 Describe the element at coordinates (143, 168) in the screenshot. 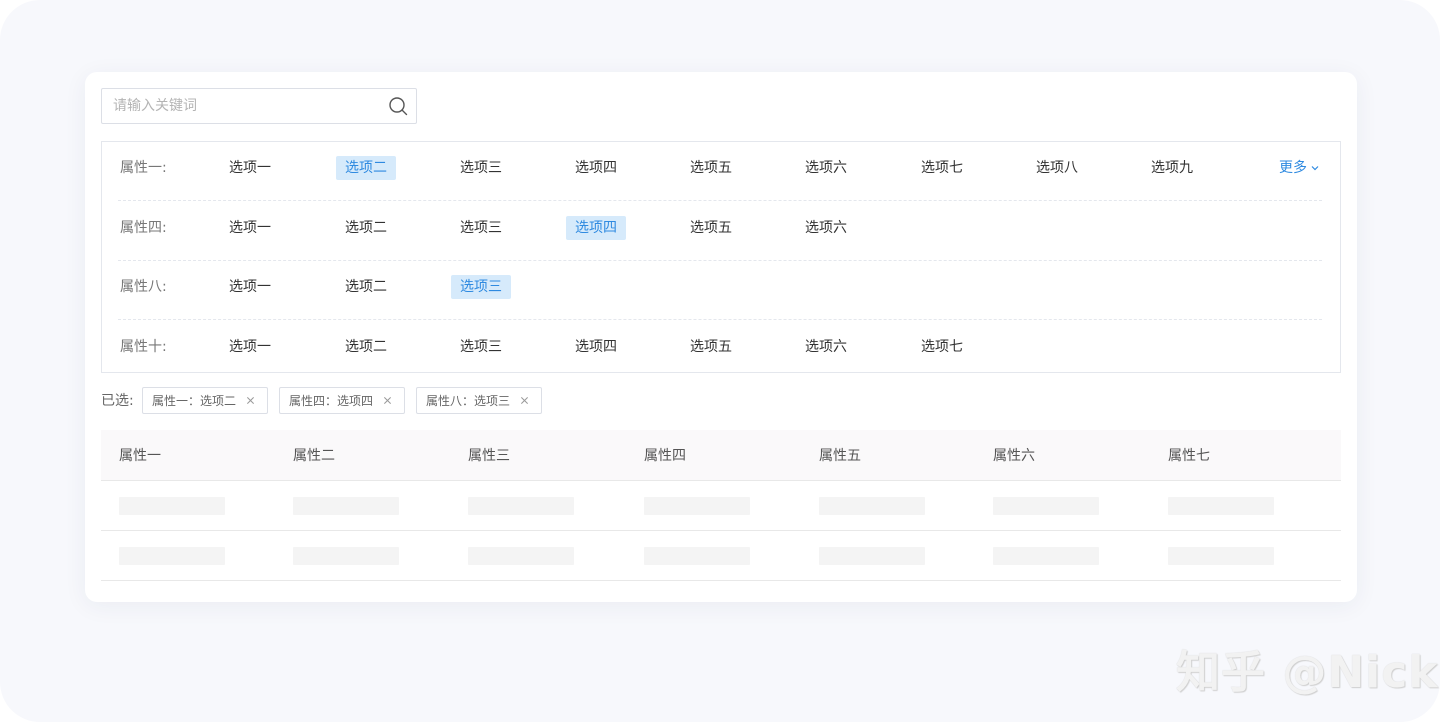

I see `filter-attr-label: 属性一:` at that location.